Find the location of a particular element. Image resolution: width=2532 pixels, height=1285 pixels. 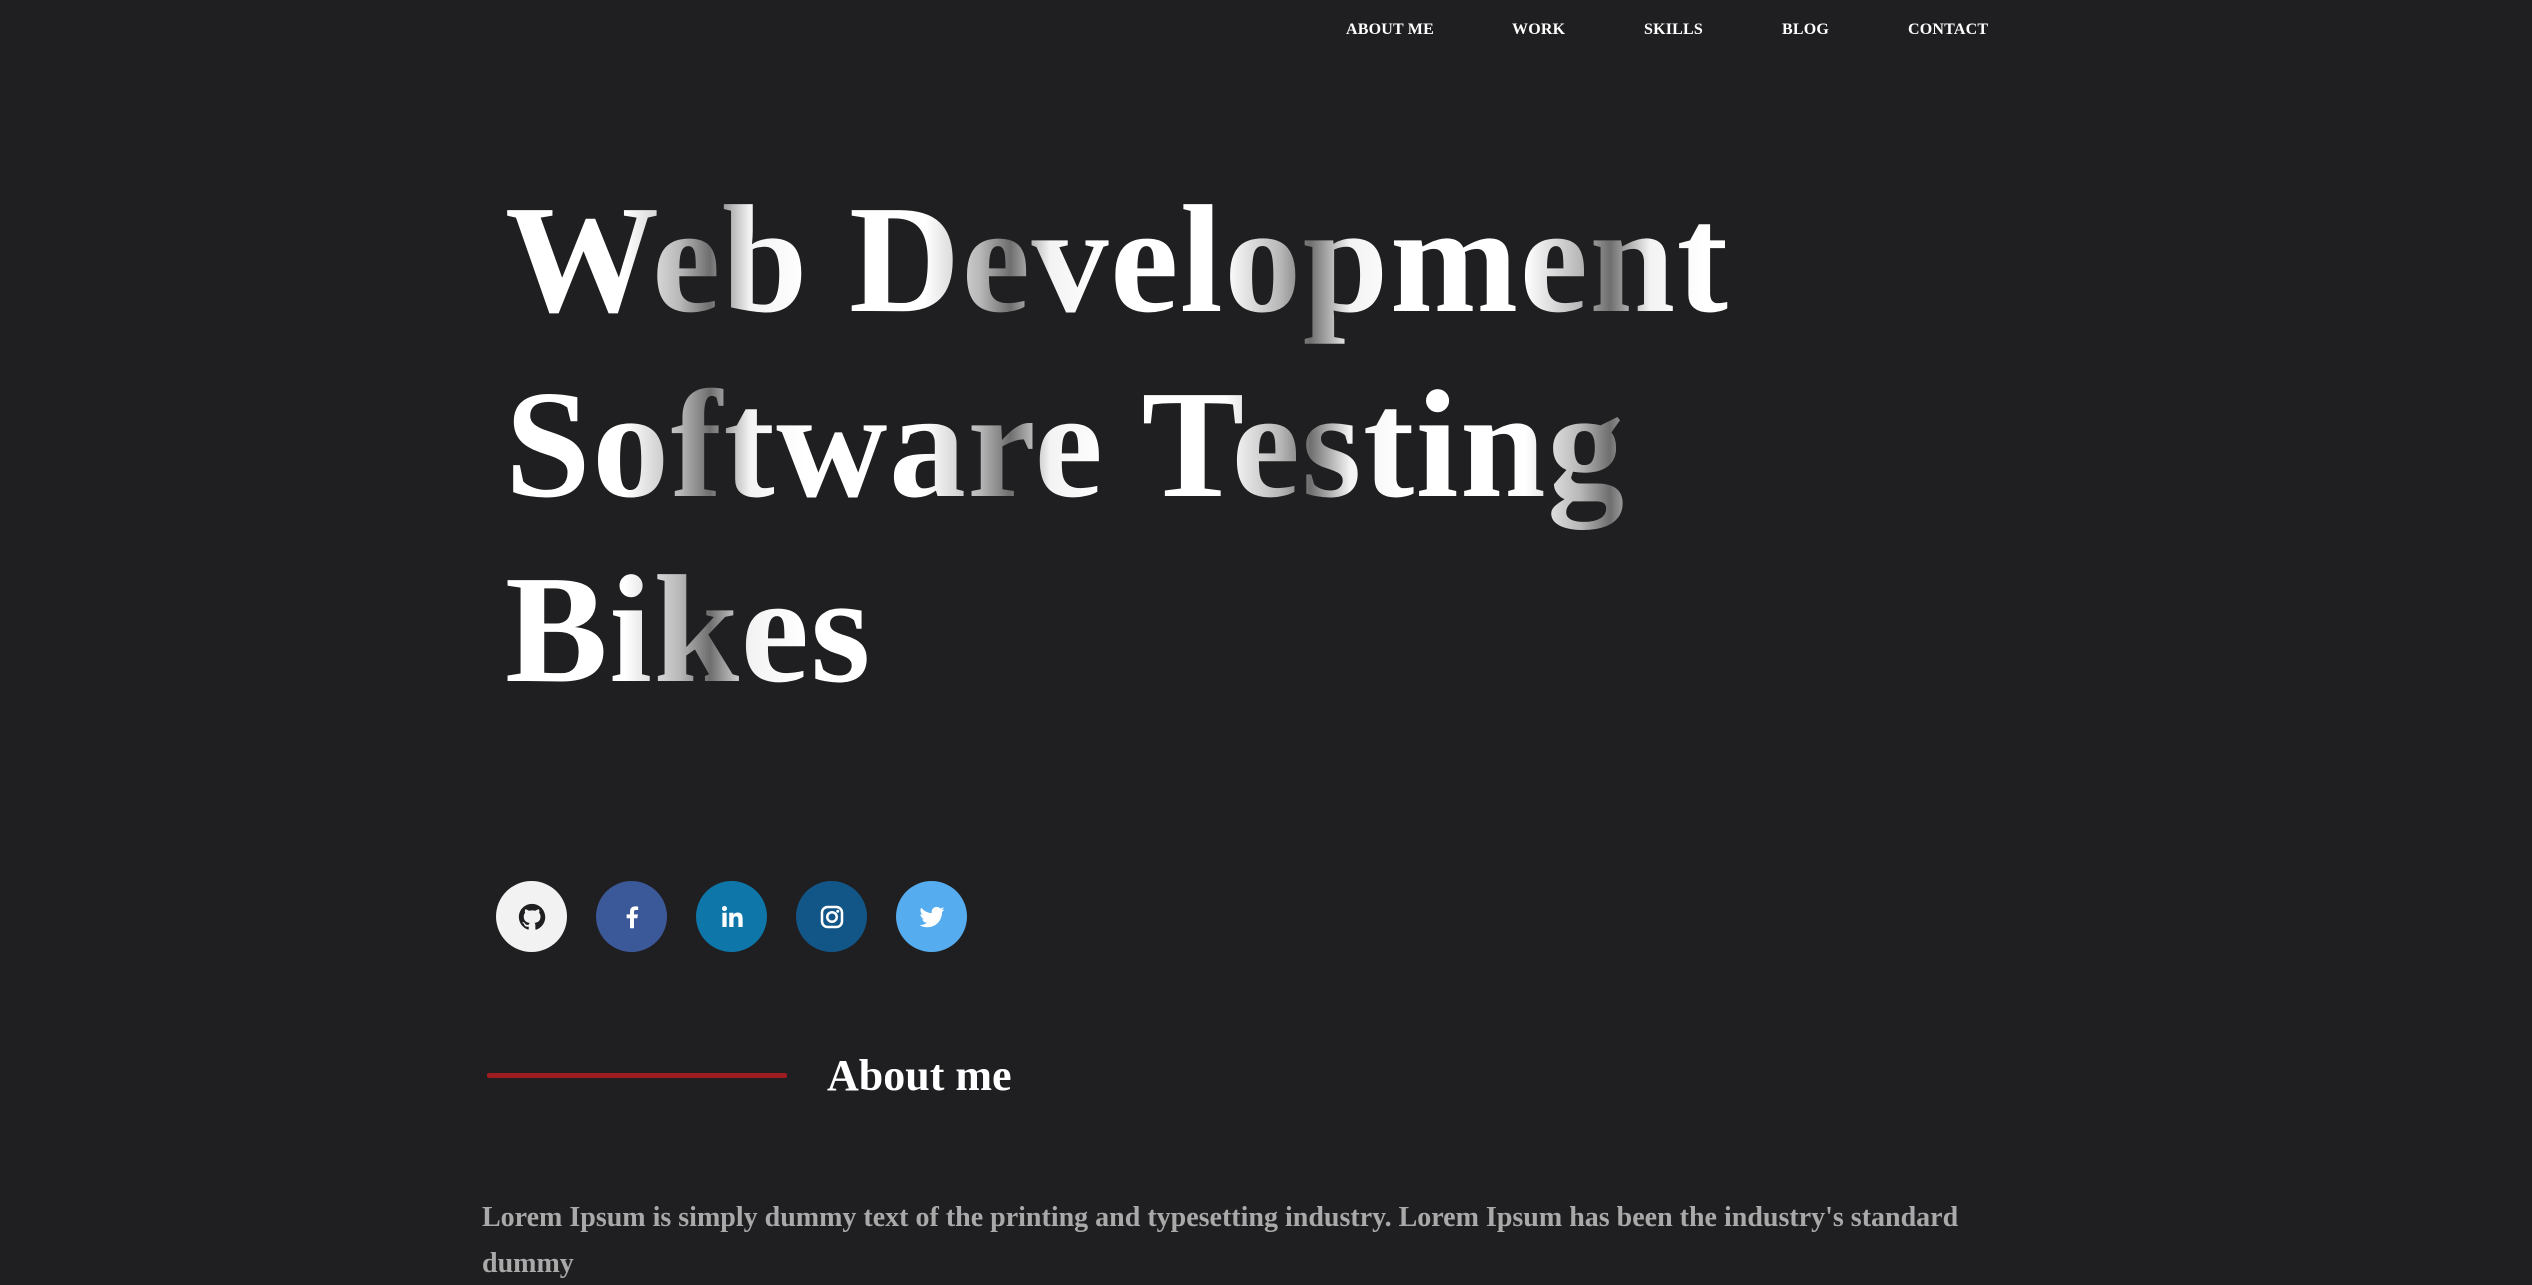

nav-blog: BLOG is located at coordinates (1805, 30).